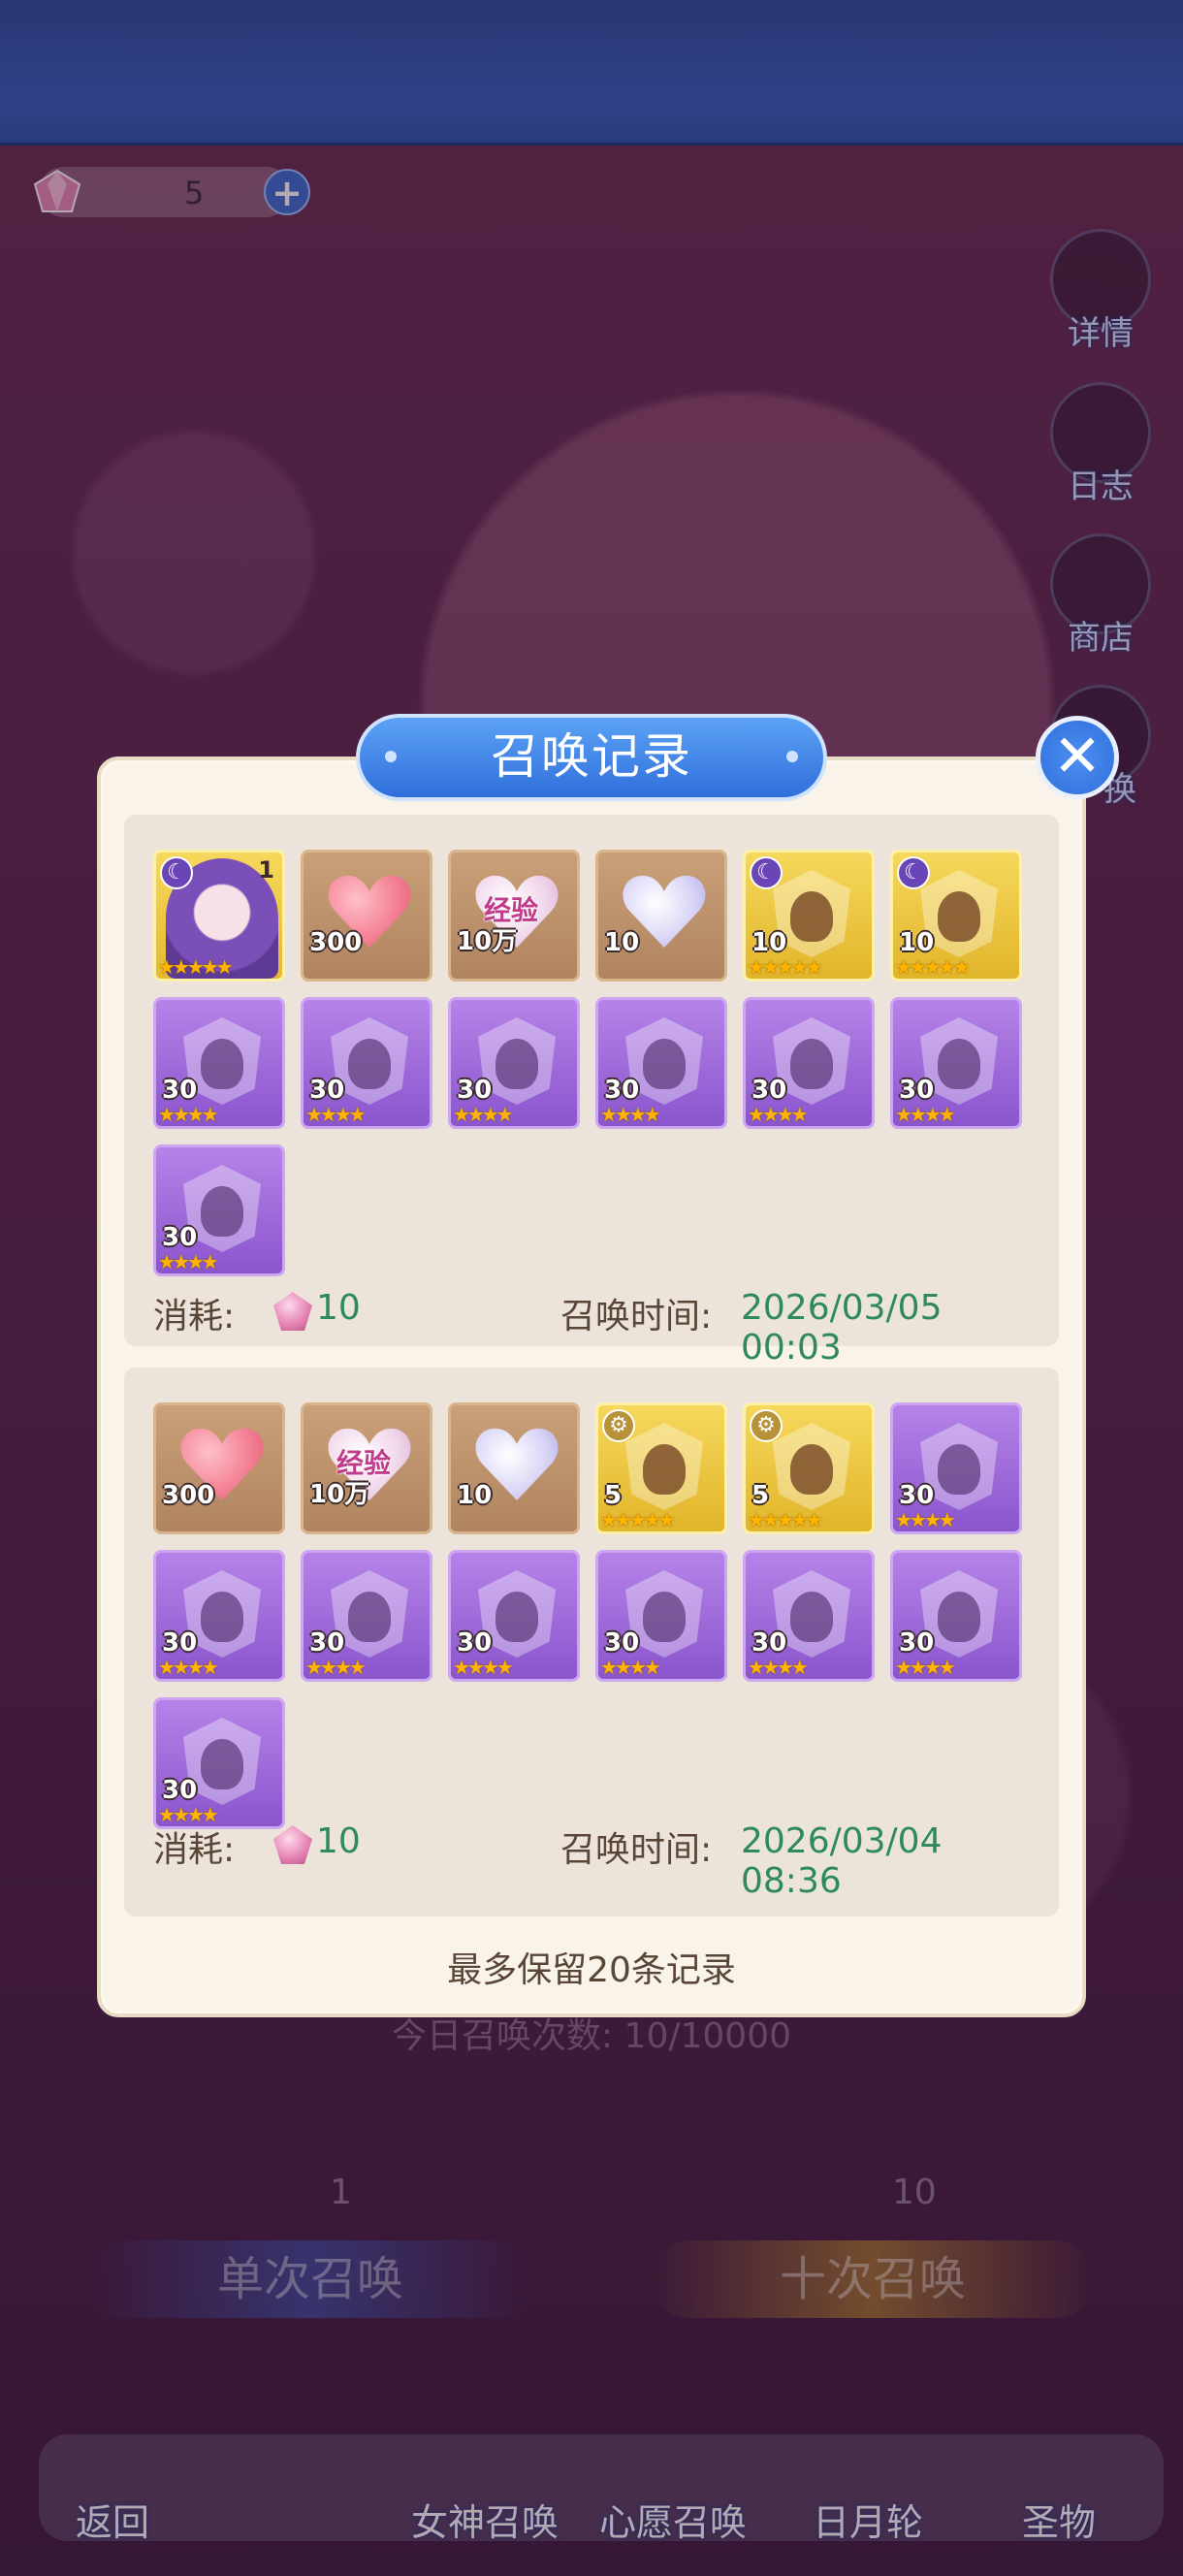 The height and width of the screenshot is (2576, 1183). I want to click on item-level: 1, so click(266, 870).